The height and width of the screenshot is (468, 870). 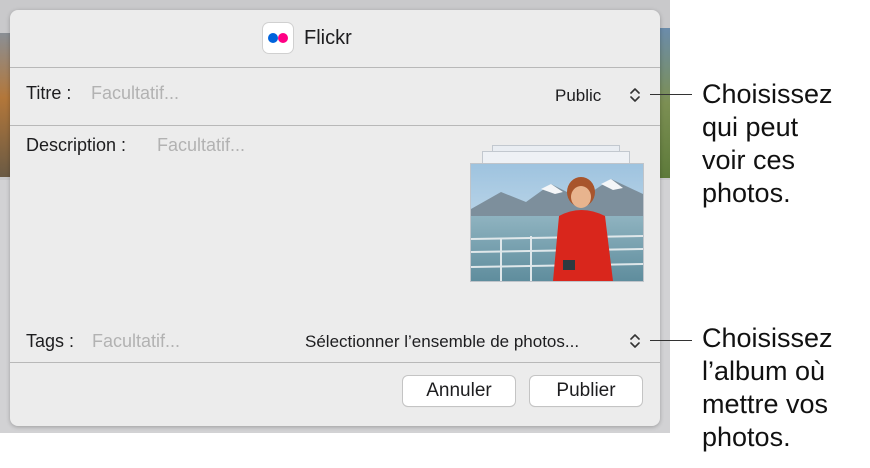 I want to click on publish-button: Publier, so click(x=586, y=391).